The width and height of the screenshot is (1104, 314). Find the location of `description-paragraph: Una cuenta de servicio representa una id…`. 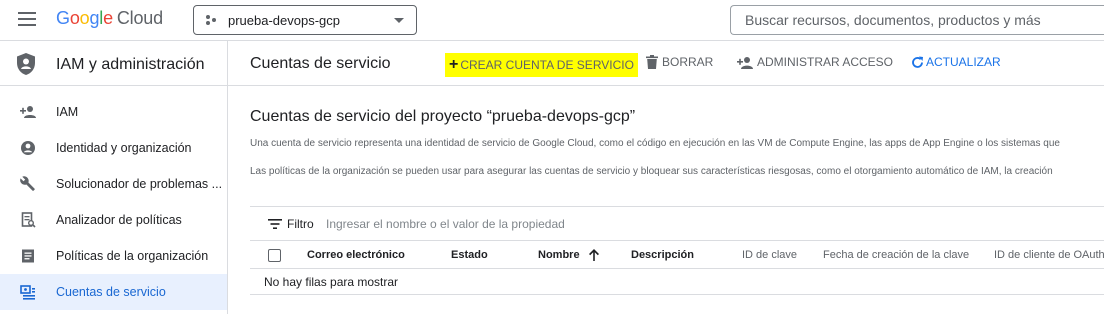

description-paragraph: Una cuenta de servicio representa una id… is located at coordinates (655, 143).